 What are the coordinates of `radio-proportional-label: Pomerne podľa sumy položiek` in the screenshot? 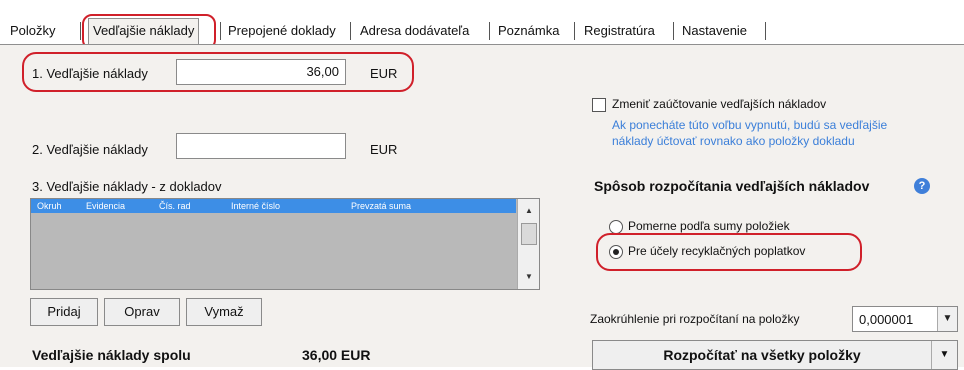 It's located at (709, 226).